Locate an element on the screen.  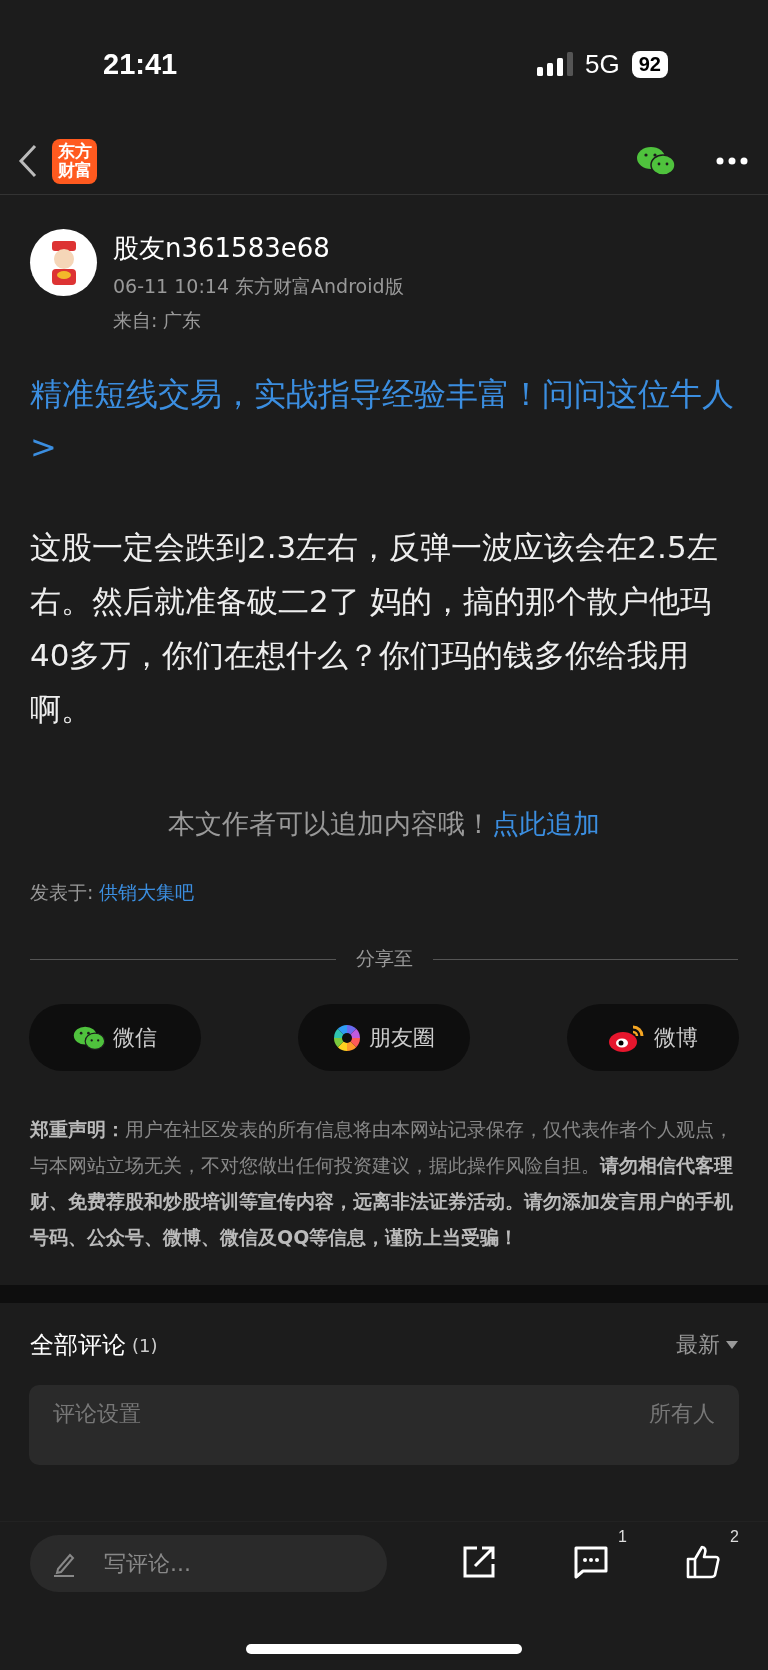
back-icon is located at coordinates (28, 161).